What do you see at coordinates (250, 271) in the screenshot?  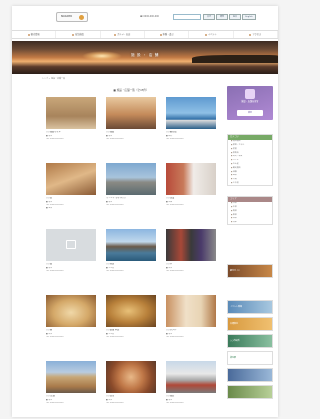 I see `banner-guide: 観光ガイド` at bounding box center [250, 271].